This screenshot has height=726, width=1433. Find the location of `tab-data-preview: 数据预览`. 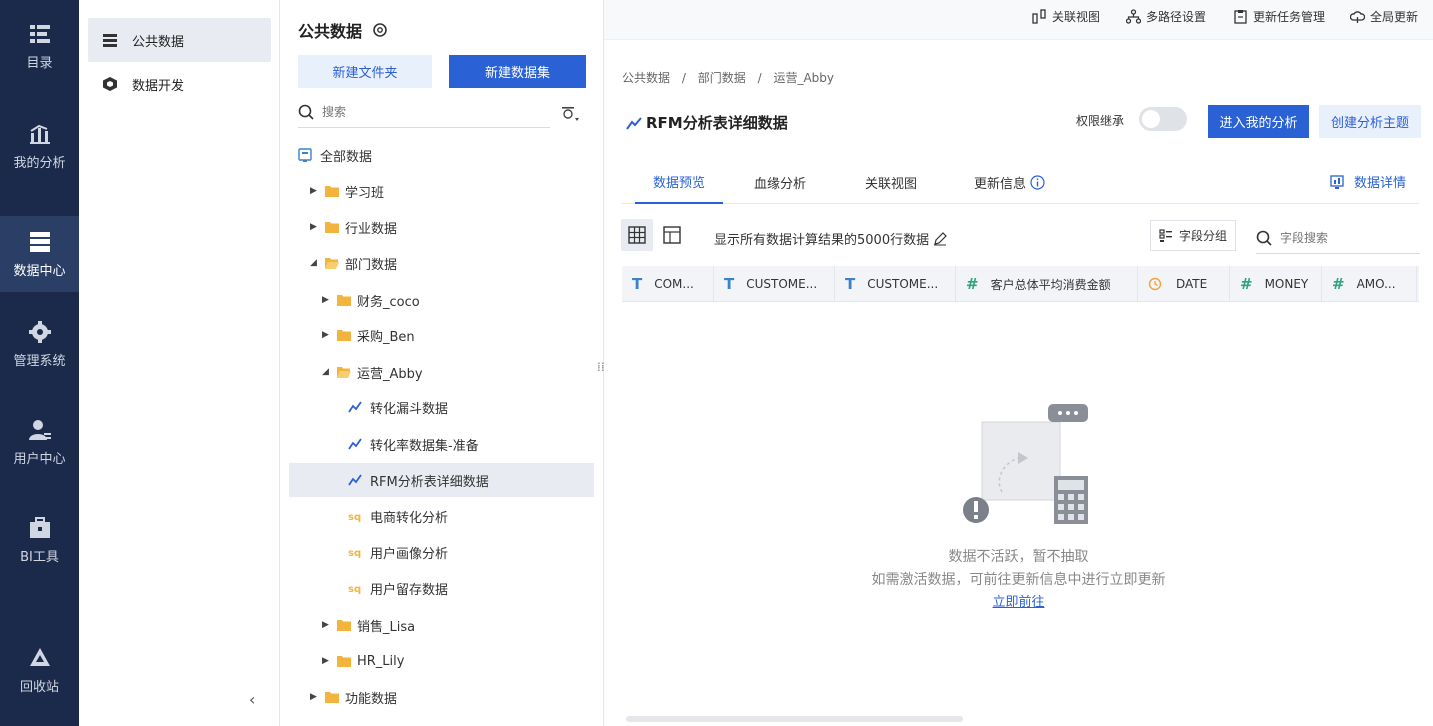

tab-data-preview: 数据预览 is located at coordinates (679, 182).